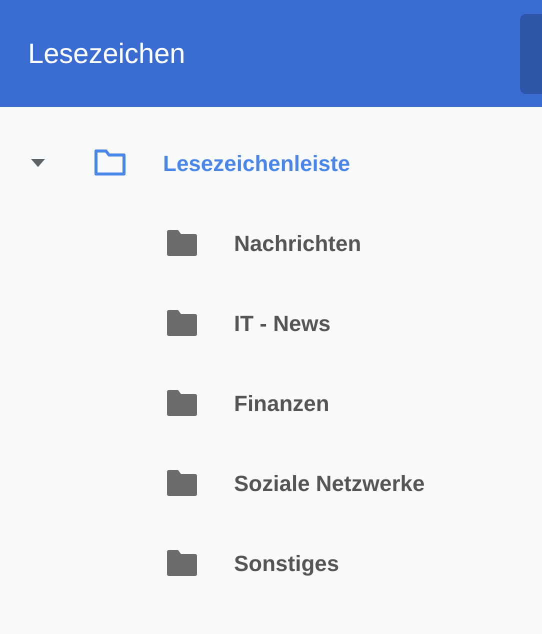  I want to click on folder-label: Sonstiges, so click(287, 563).